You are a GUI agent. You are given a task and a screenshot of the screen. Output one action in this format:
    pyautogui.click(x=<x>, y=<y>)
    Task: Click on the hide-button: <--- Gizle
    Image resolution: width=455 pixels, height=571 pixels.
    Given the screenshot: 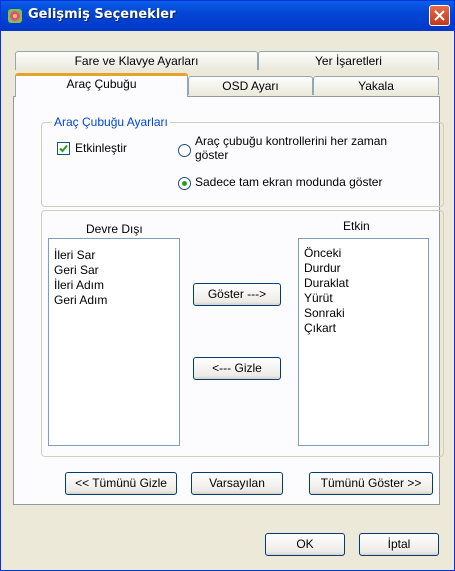 What is the action you would take?
    pyautogui.click(x=237, y=368)
    